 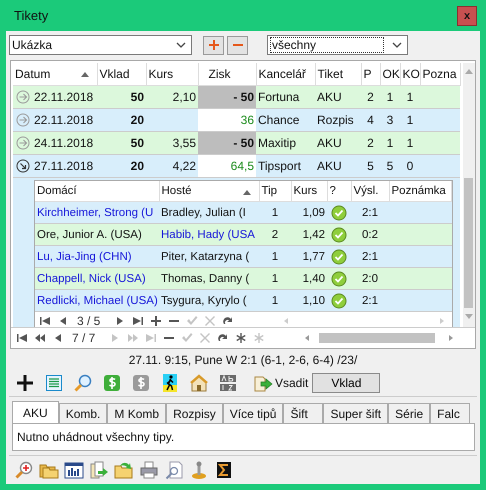 I want to click on tab: Šift, so click(x=303, y=413).